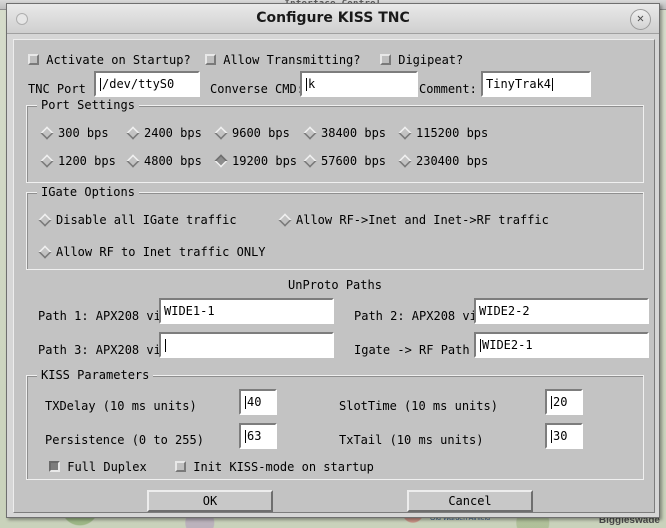 The image size is (666, 528). I want to click on path1-value: WIDE1-1, so click(189, 311).